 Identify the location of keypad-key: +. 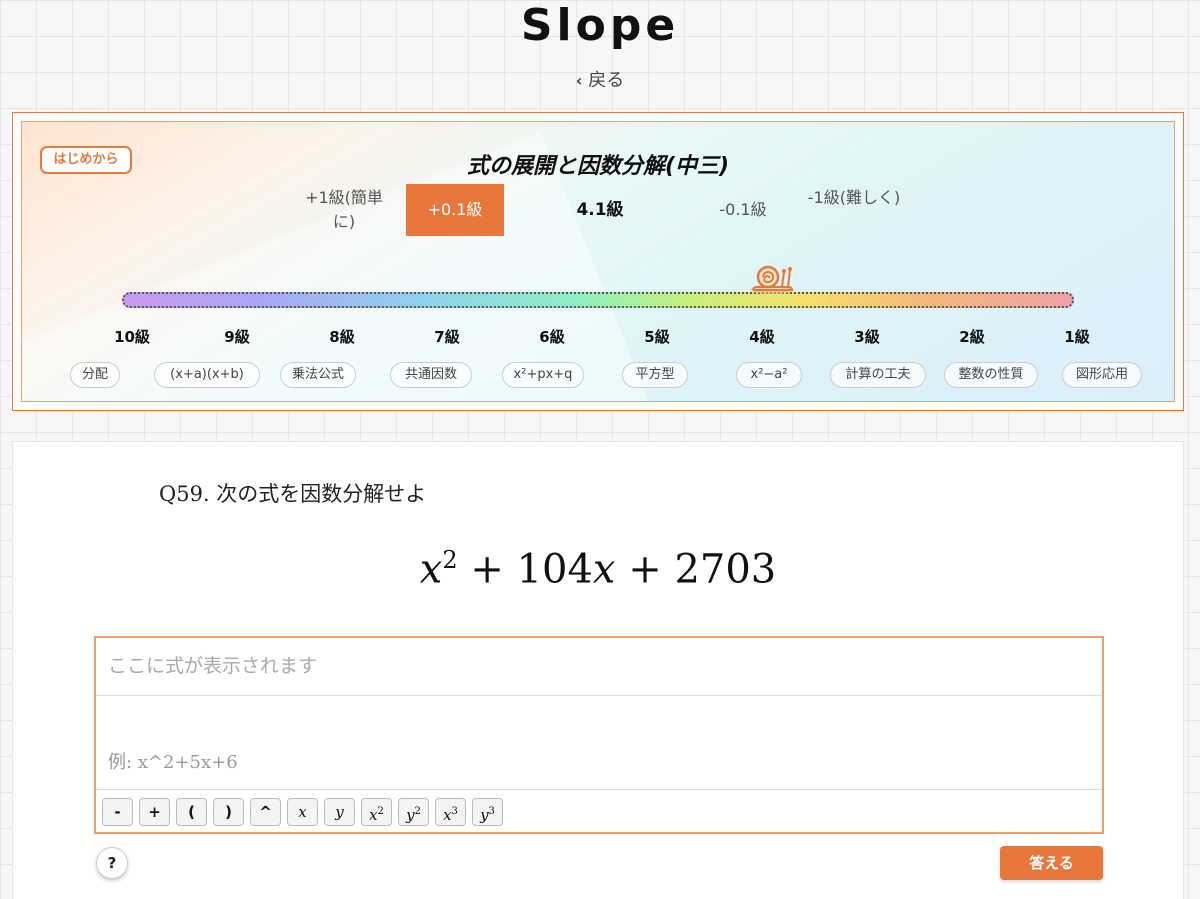
(154, 812).